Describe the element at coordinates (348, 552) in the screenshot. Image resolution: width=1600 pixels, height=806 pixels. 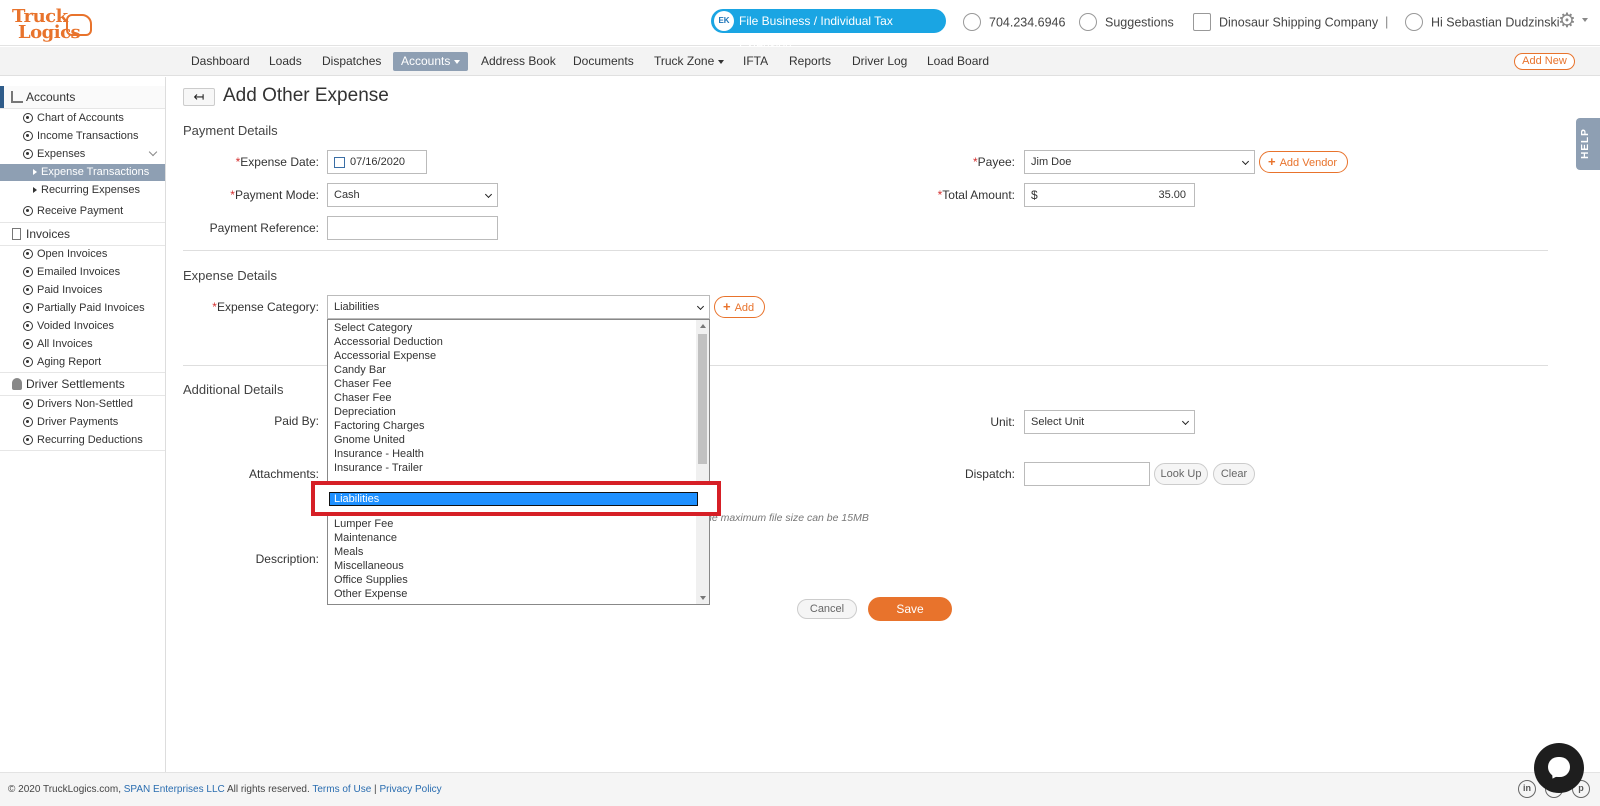
I see `dropdown-option: Meals` at that location.